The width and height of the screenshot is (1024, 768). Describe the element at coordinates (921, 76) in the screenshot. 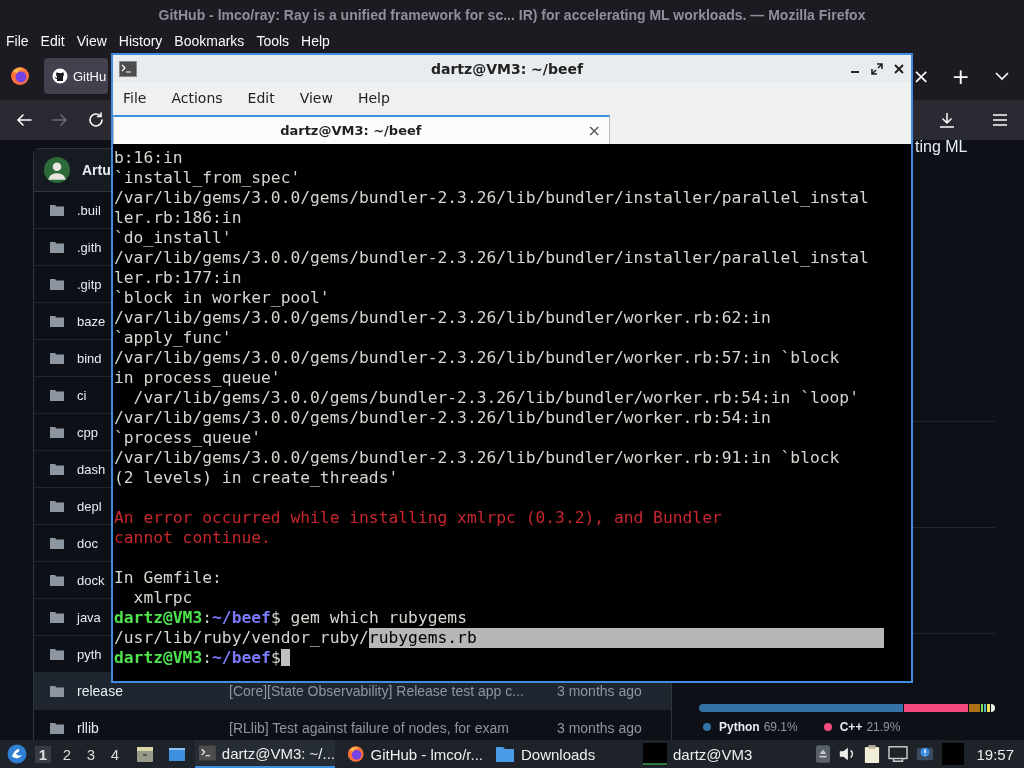

I see `close-tab-button: ×` at that location.